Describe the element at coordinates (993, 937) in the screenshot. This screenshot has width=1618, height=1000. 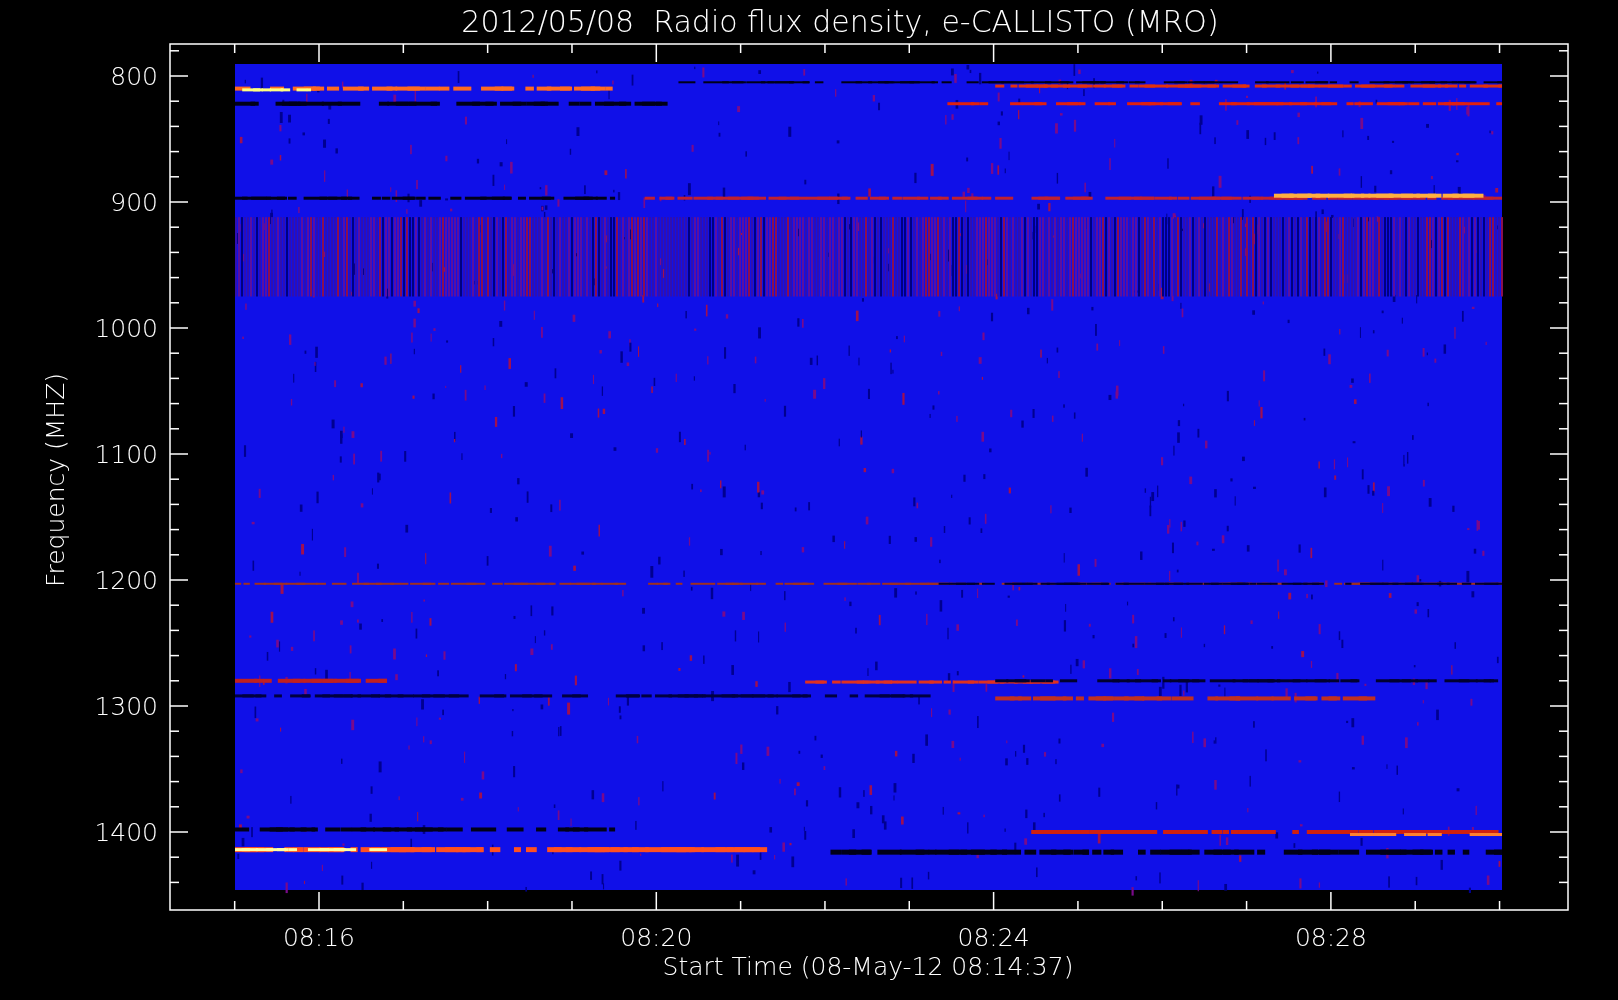
I see `x-tick-label: 08:24` at that location.